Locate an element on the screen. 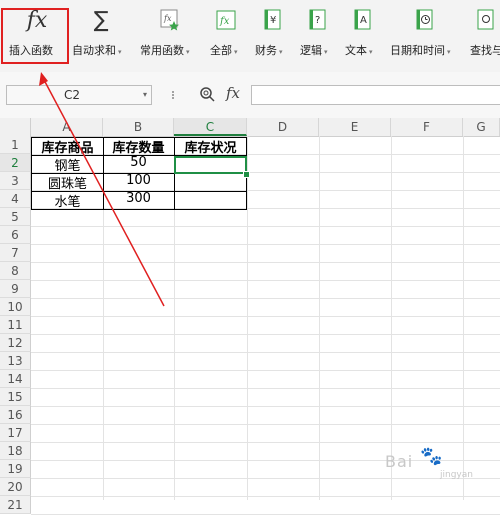  row-header-15: 15 is located at coordinates (15, 397).